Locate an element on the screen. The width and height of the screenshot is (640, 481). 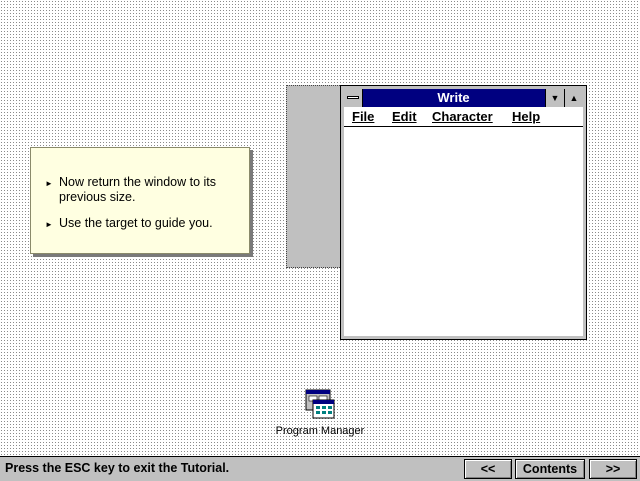
menu-help: Help is located at coordinates (526, 116).